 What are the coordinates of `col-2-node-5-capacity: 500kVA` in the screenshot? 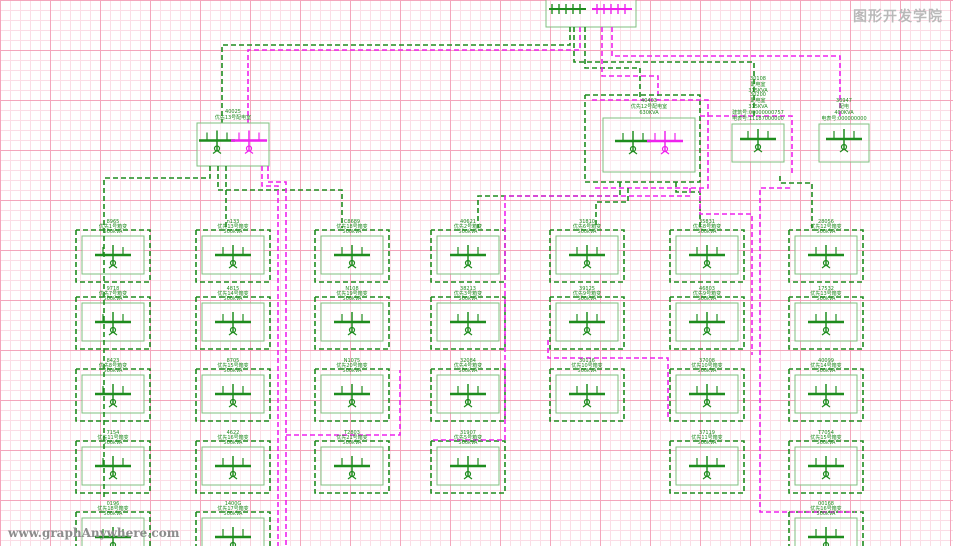 It's located at (233, 514).